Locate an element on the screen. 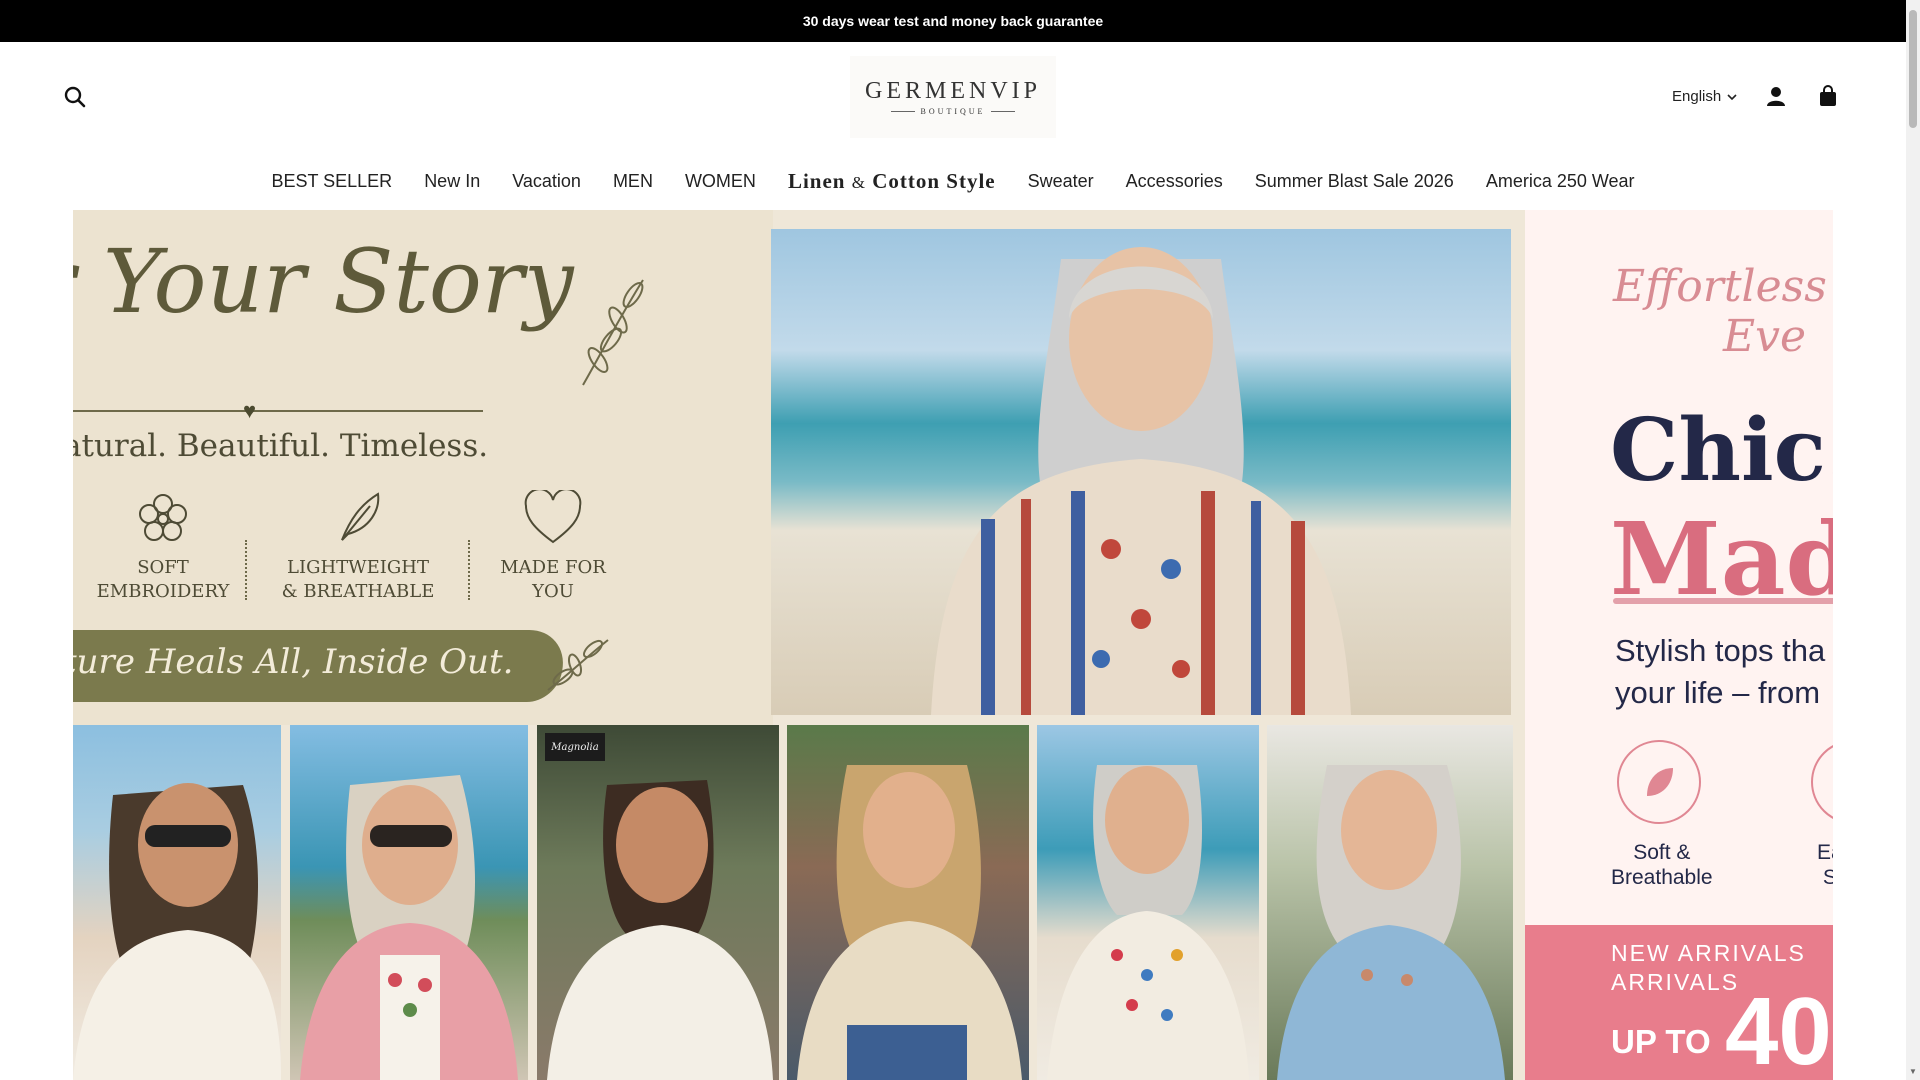 This screenshot has height=1080, width=1920. logo-wordmark: GERMENVIP is located at coordinates (952, 91).